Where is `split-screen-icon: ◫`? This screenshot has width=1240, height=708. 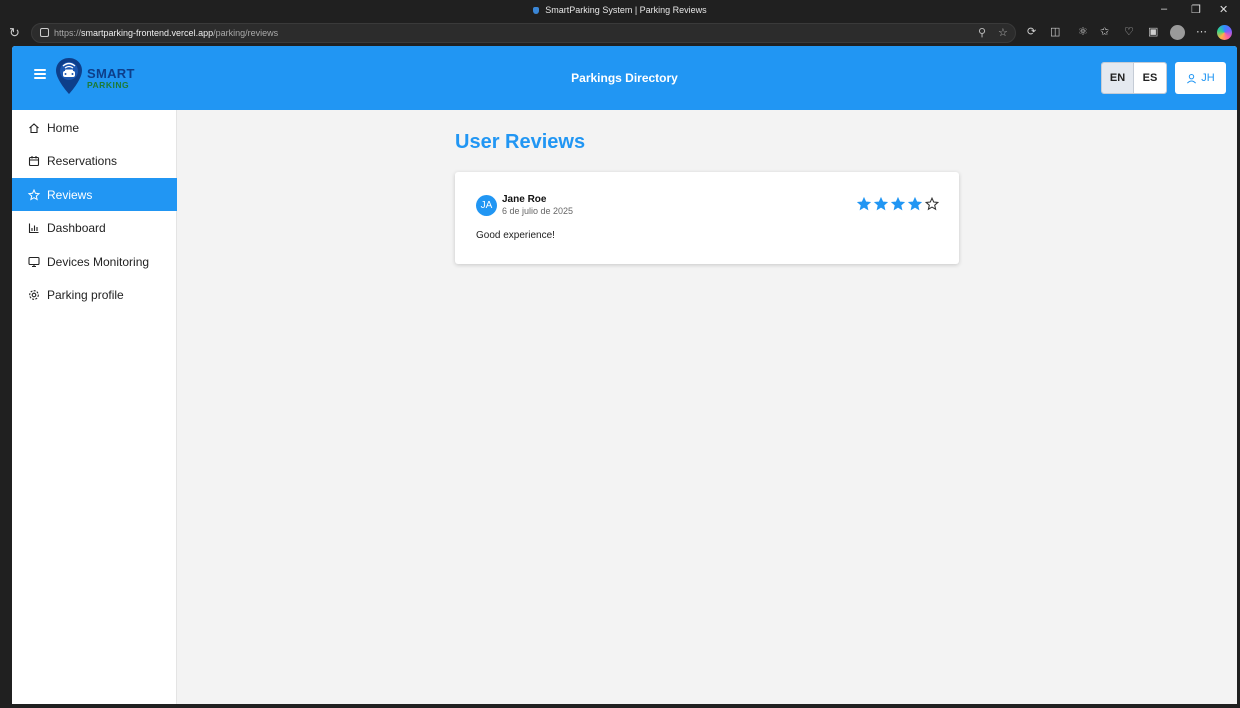 split-screen-icon: ◫ is located at coordinates (1055, 31).